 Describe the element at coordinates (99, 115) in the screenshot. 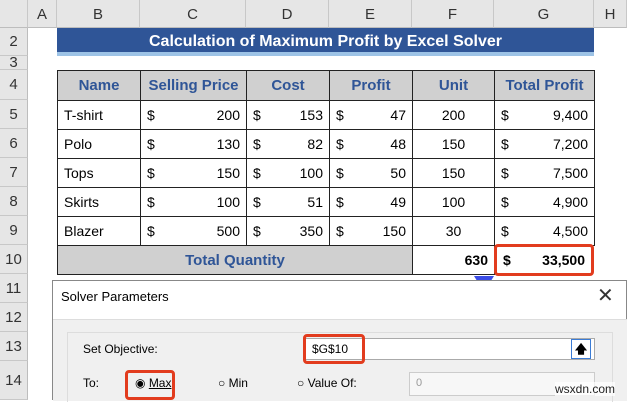

I see `table-cell: T-shirt` at that location.